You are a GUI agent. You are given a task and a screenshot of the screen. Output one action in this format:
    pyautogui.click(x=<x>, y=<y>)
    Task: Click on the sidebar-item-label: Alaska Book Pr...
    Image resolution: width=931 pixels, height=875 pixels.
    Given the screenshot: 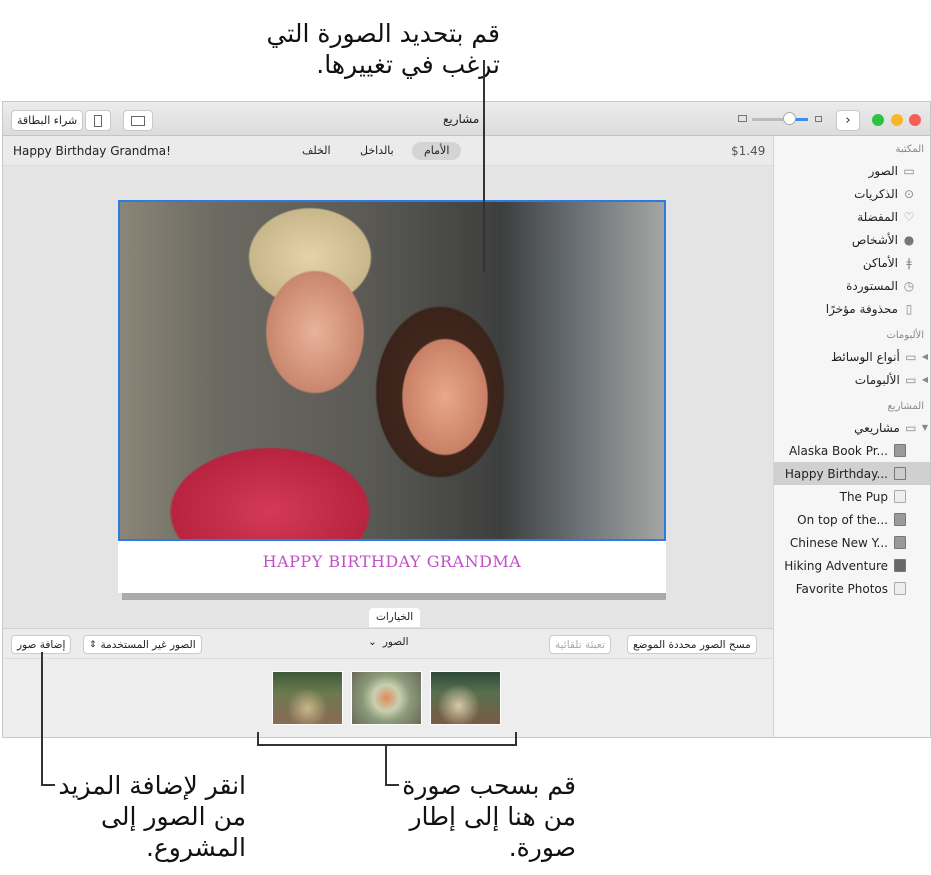 What is the action you would take?
    pyautogui.click(x=838, y=450)
    